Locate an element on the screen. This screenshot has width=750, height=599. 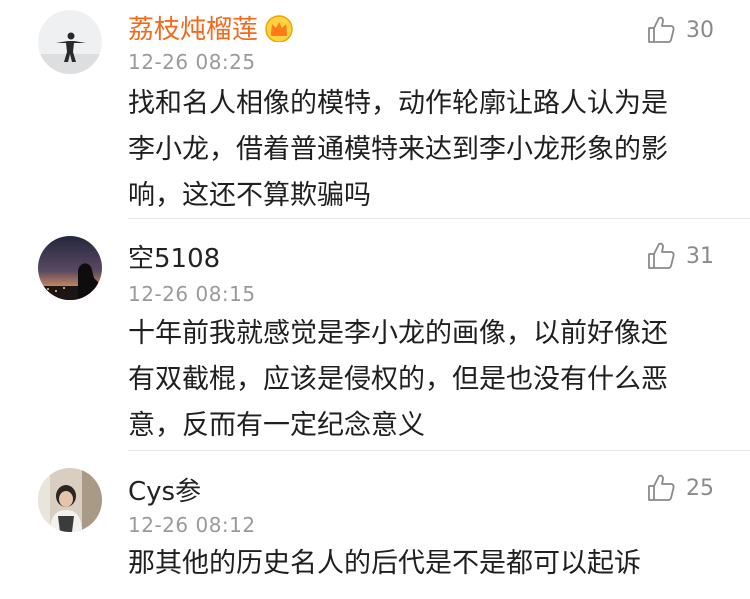
like-button: 31 is located at coordinates (680, 256).